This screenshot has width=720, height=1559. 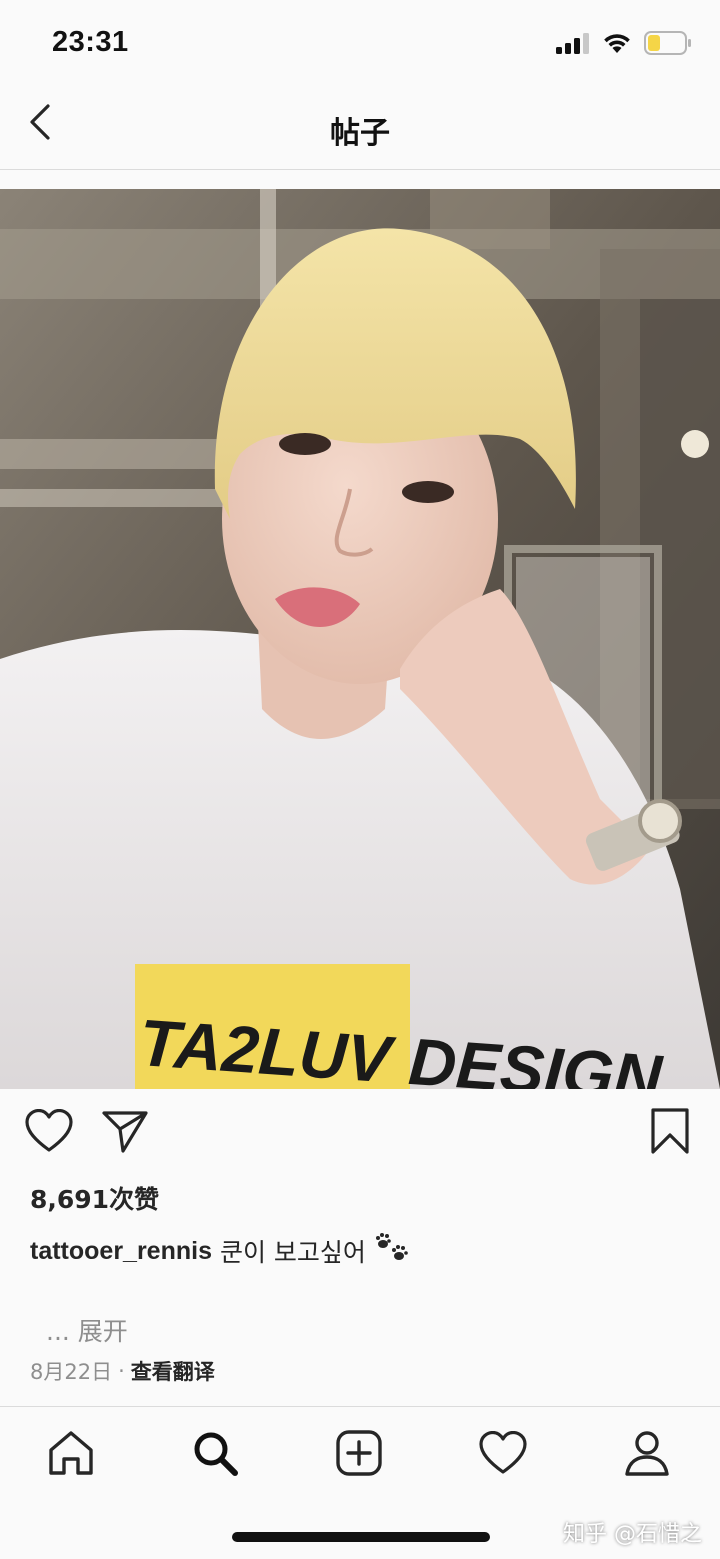 What do you see at coordinates (360, 44) in the screenshot?
I see `status-bar: 23:31` at bounding box center [360, 44].